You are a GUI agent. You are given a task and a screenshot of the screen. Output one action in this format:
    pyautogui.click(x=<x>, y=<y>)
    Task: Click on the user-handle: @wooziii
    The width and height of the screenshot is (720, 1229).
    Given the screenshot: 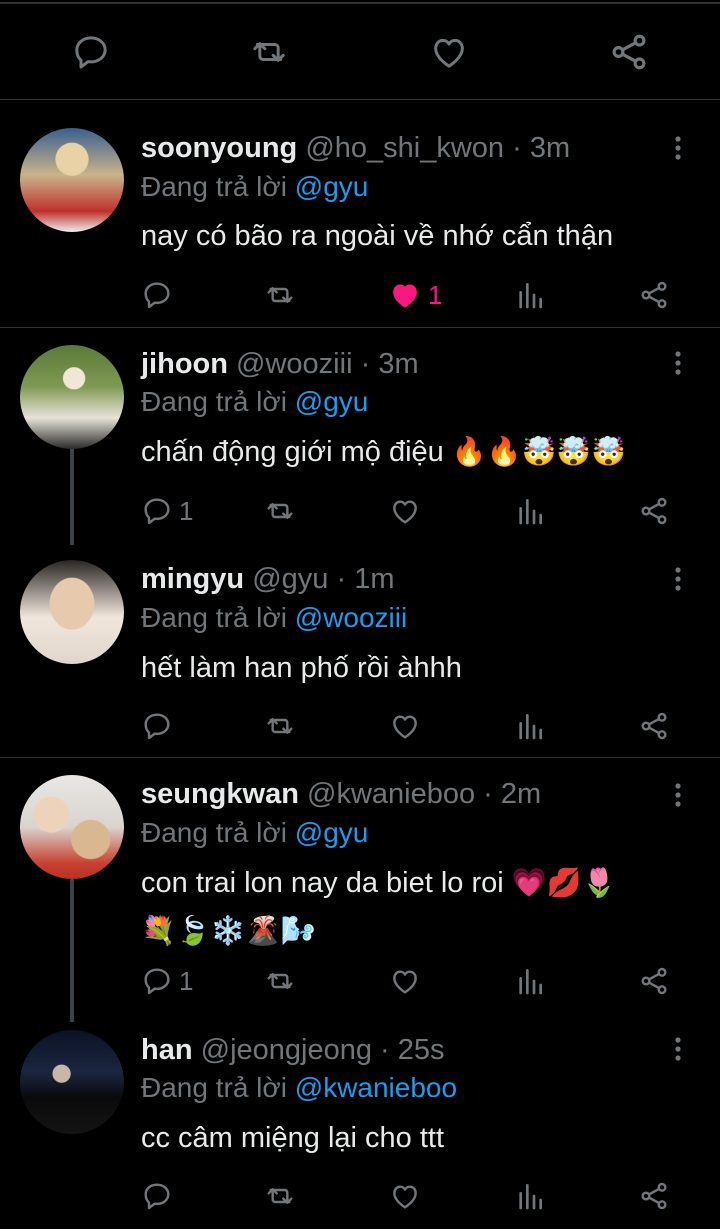 What is the action you would take?
    pyautogui.click(x=294, y=364)
    